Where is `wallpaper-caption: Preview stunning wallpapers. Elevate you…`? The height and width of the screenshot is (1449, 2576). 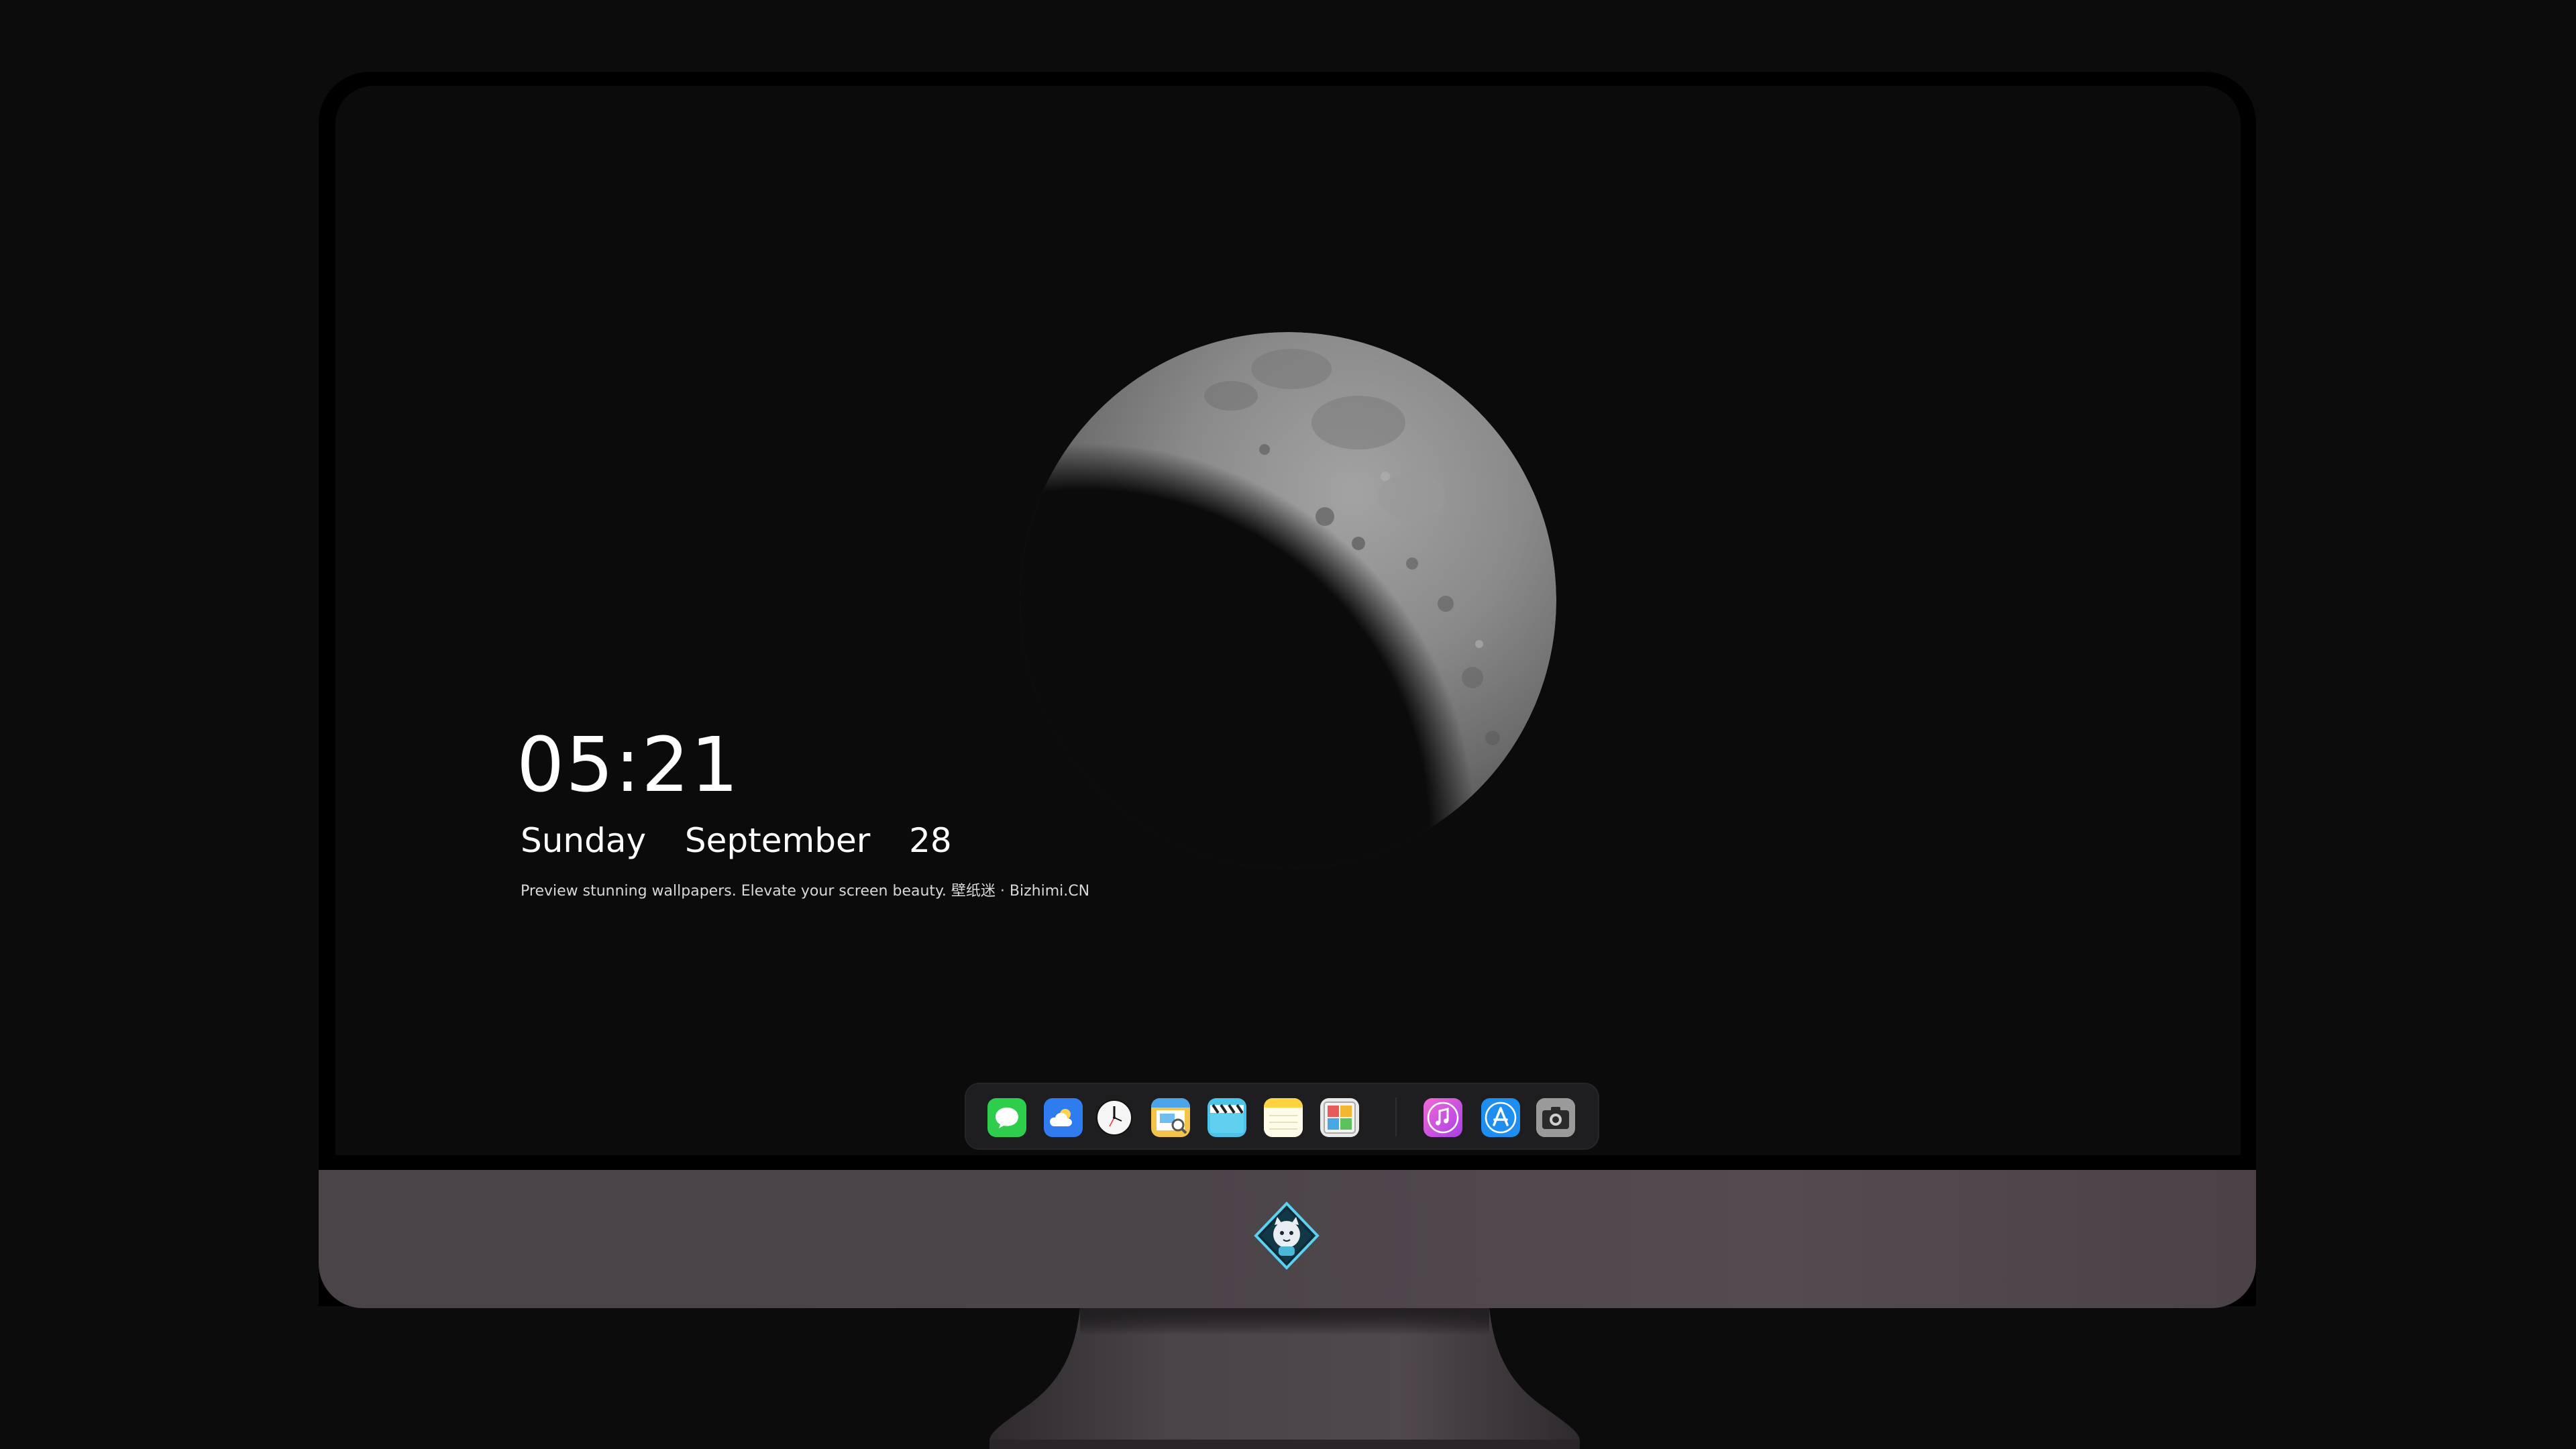 wallpaper-caption: Preview stunning wallpapers. Elevate you… is located at coordinates (805, 891).